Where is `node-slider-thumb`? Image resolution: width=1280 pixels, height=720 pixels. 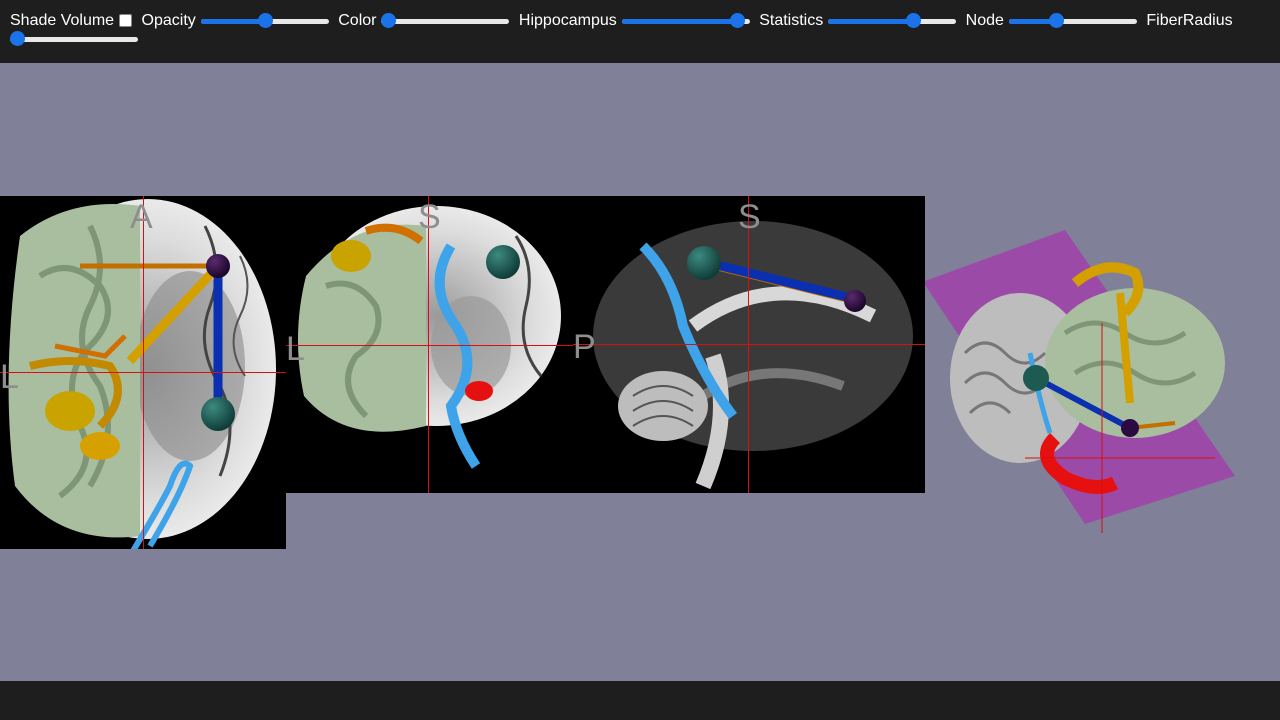
node-slider-thumb is located at coordinates (1056, 20).